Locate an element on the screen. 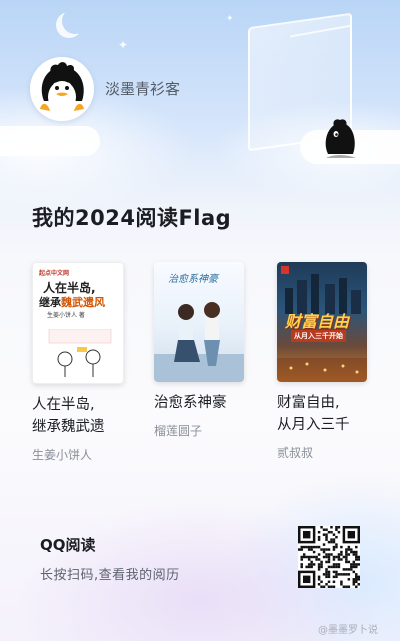 This screenshot has width=400, height=641. book-card: 财富自由 从月入三千开始 财富自由, 从月入三千 贰叔叔 is located at coordinates (327, 361).